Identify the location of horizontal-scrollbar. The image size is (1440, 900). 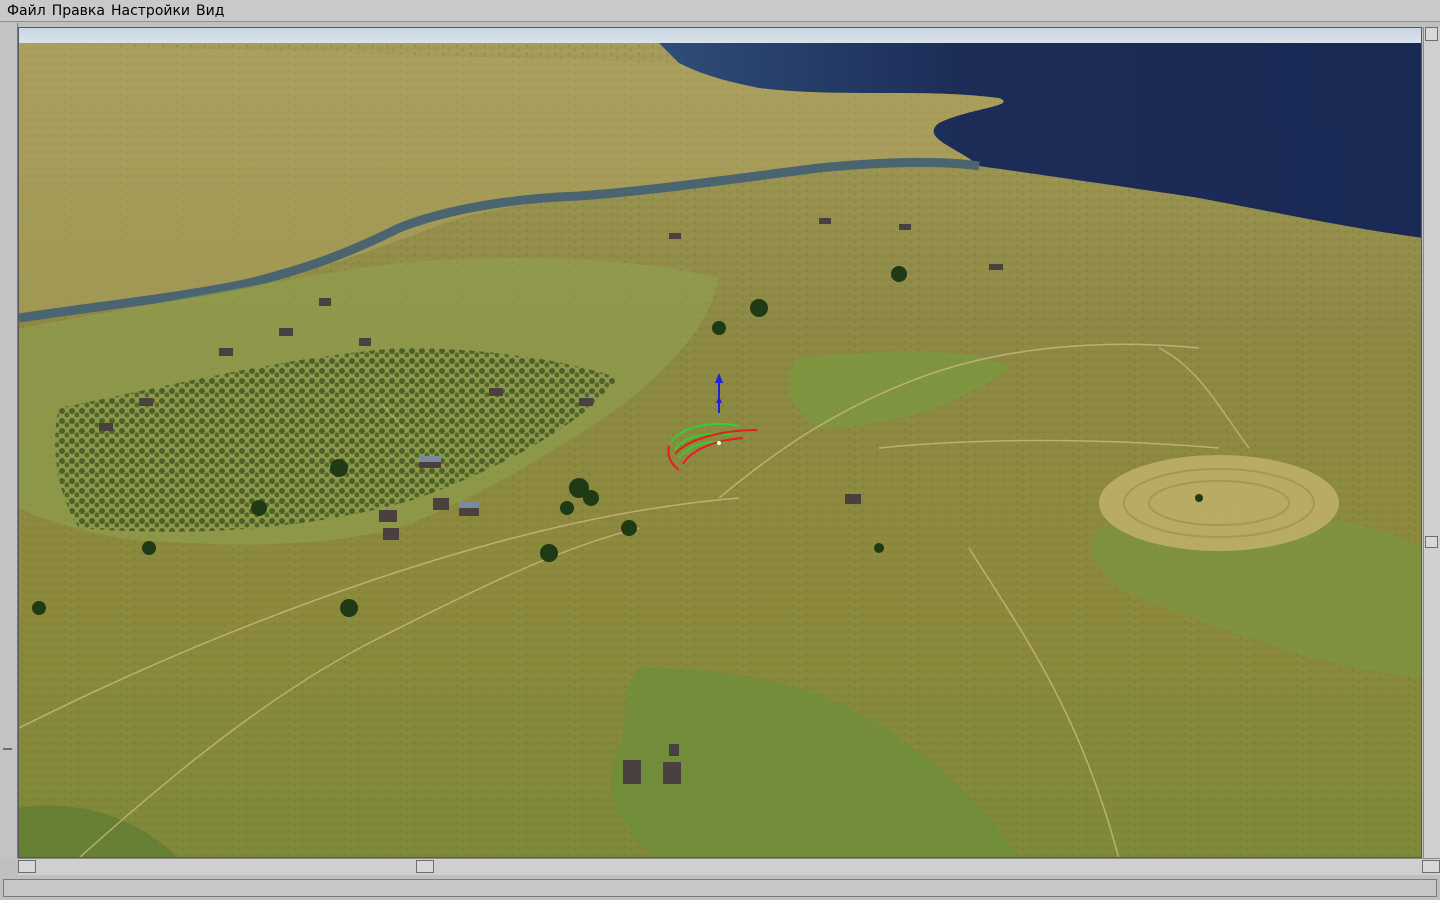
(729, 866).